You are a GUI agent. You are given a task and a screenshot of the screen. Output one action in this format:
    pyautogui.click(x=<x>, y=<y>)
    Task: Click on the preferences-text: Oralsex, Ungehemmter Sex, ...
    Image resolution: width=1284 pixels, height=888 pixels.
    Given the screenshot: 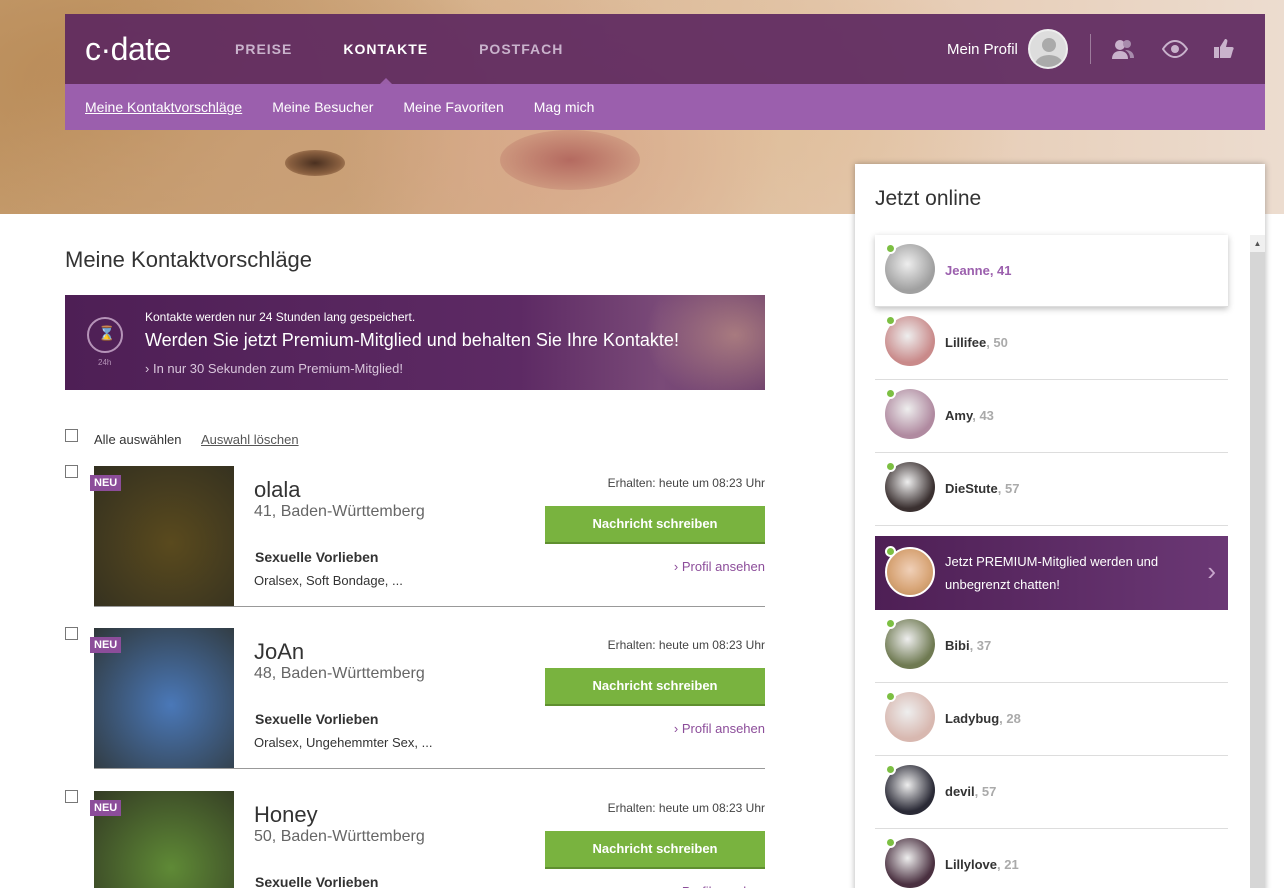 What is the action you would take?
    pyautogui.click(x=343, y=742)
    